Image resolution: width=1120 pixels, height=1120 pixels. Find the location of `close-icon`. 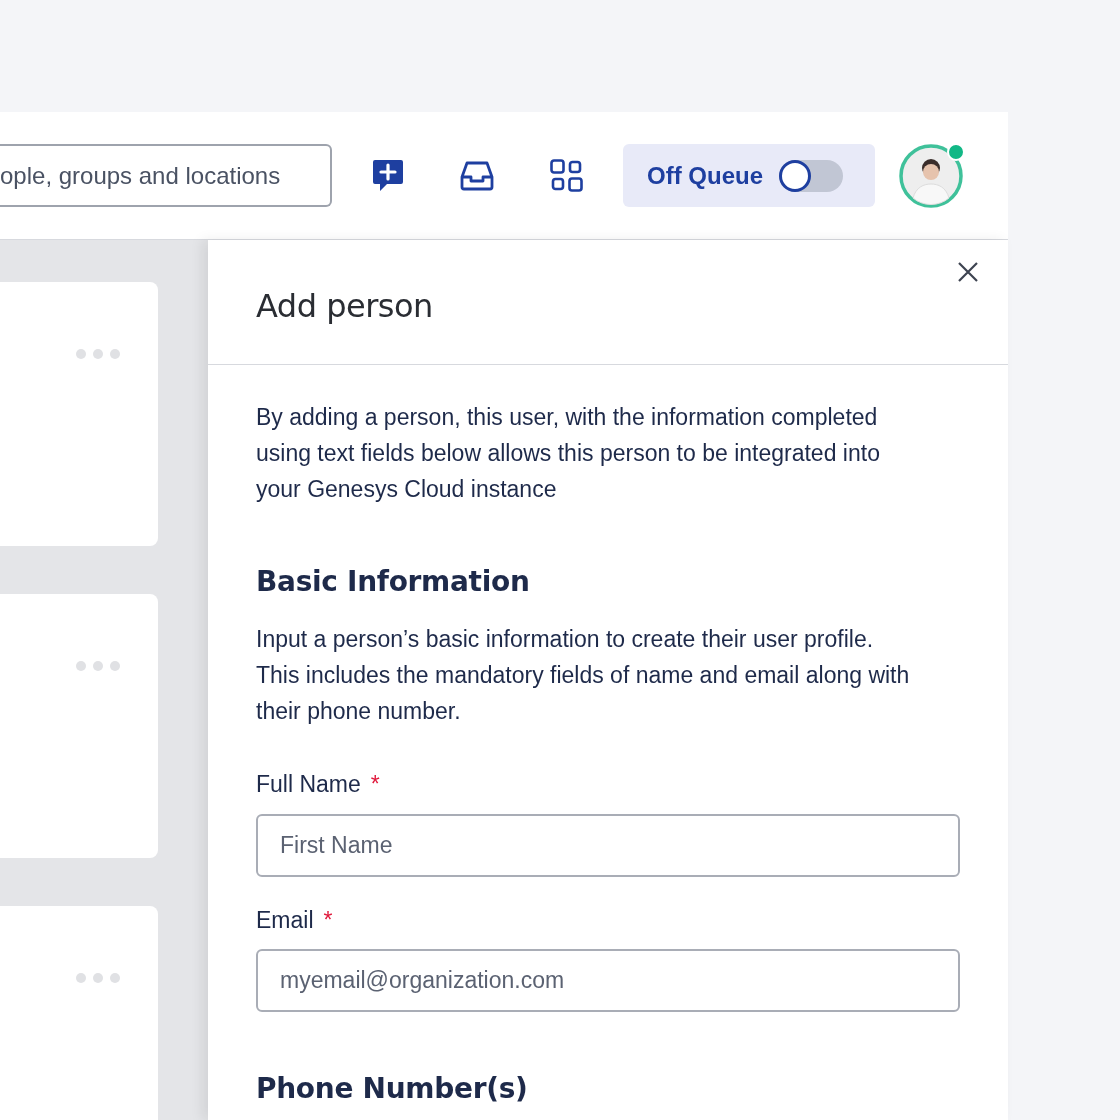

close-icon is located at coordinates (968, 272).